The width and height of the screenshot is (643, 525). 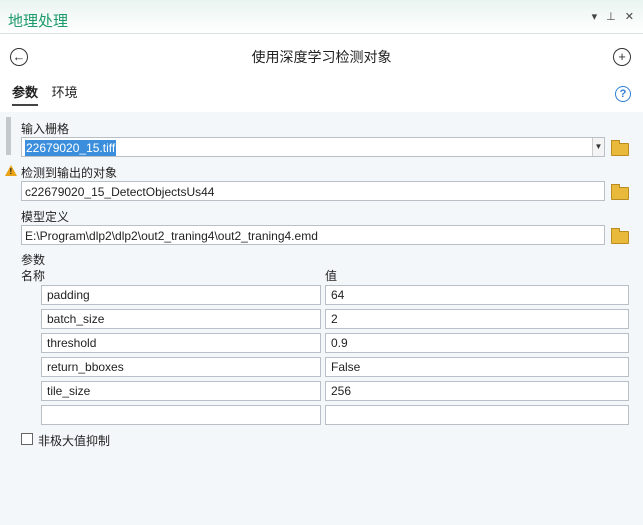 What do you see at coordinates (313, 191) in the screenshot?
I see `output-objects-input: c22679020_15_DetectObjectsUs44` at bounding box center [313, 191].